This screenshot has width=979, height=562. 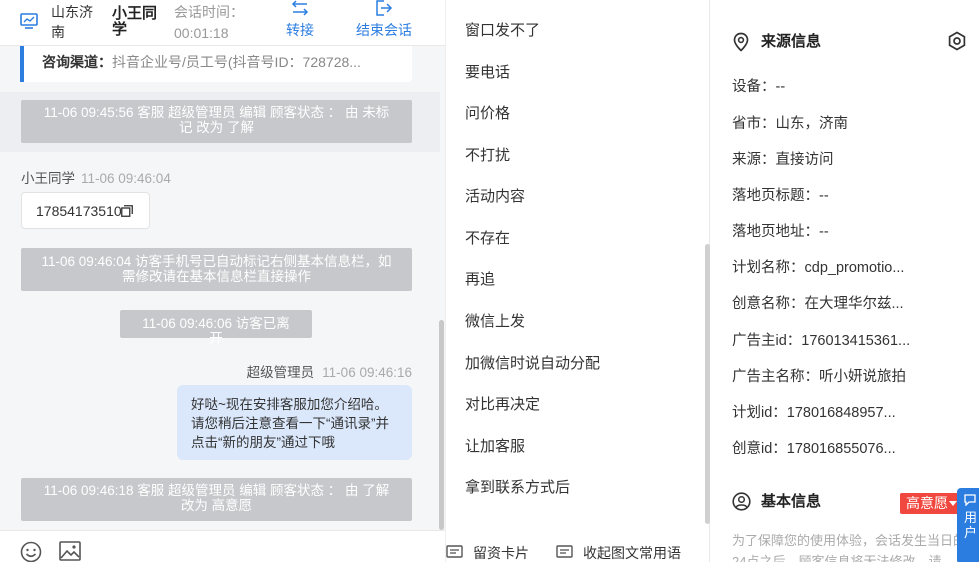 I want to click on info-row-landing-url: 落地页地址：--, so click(x=780, y=232).